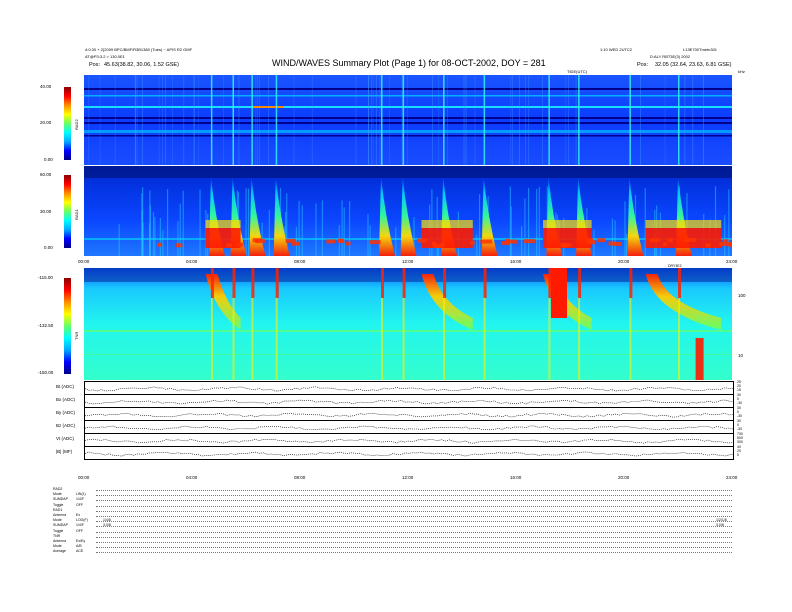 The image size is (792, 612). Describe the element at coordinates (741, 71) in the screenshot. I see `khz-label: kHz` at that location.